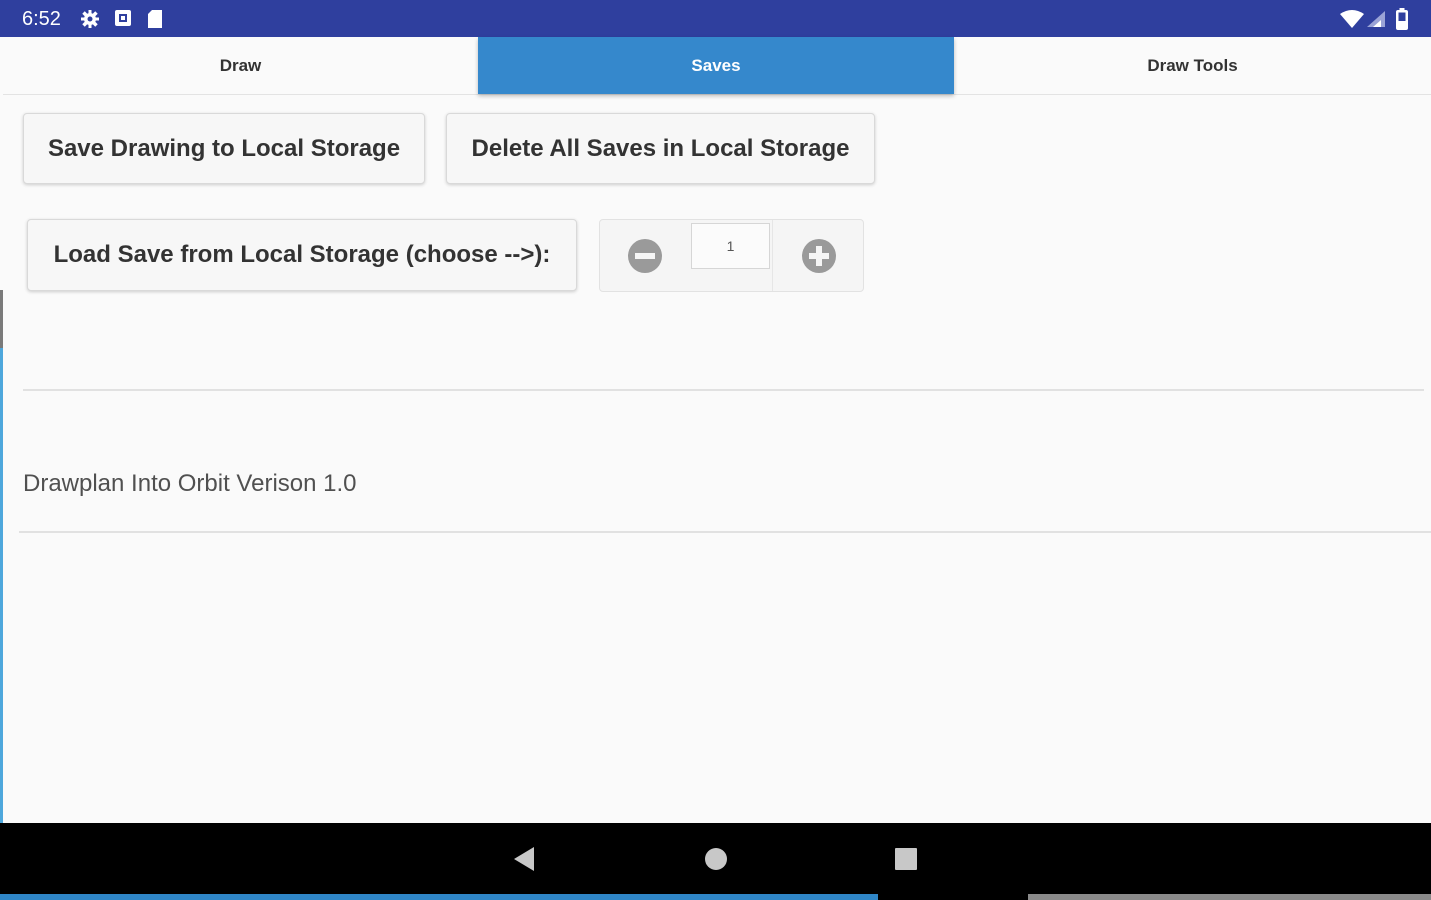  What do you see at coordinates (1352, 19) in the screenshot?
I see `wifi-icon` at bounding box center [1352, 19].